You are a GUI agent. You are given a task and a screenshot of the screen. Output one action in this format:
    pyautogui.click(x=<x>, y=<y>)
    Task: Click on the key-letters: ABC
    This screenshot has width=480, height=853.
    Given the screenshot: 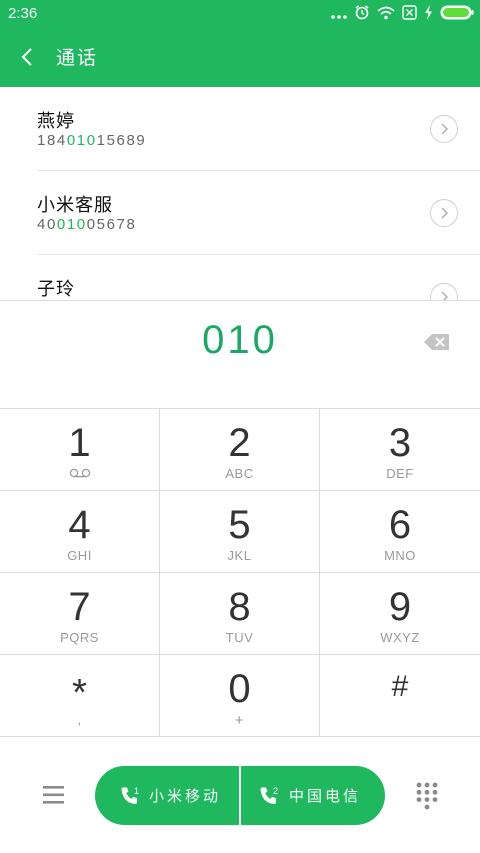 What is the action you would take?
    pyautogui.click(x=239, y=473)
    